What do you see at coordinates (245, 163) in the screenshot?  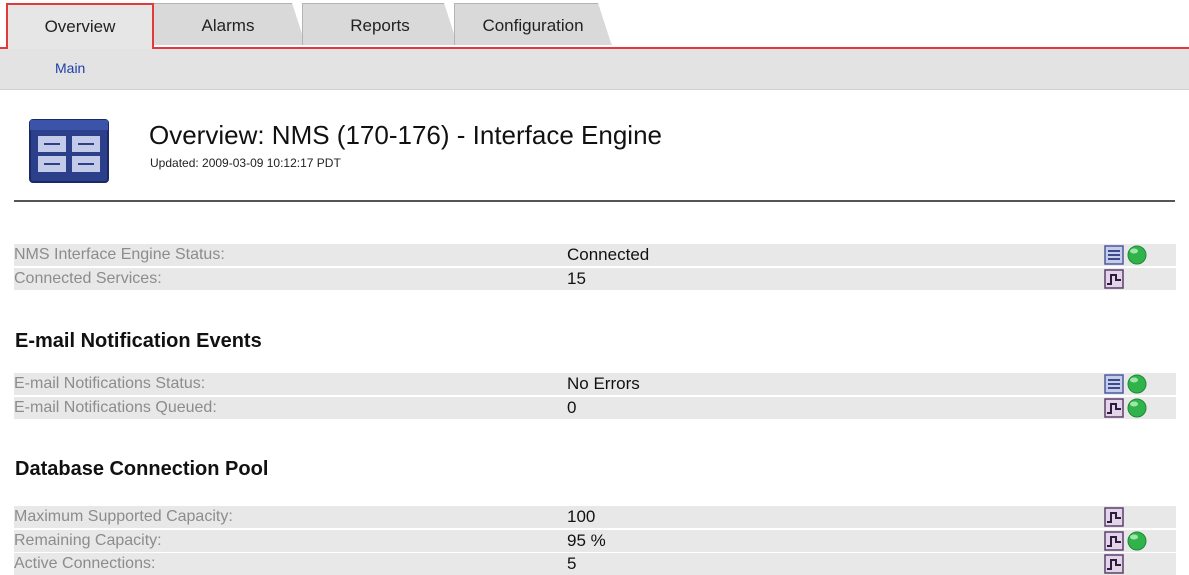 I see `updated-timestamp: Updated: 2009-03-09 10:12:17 PDT` at bounding box center [245, 163].